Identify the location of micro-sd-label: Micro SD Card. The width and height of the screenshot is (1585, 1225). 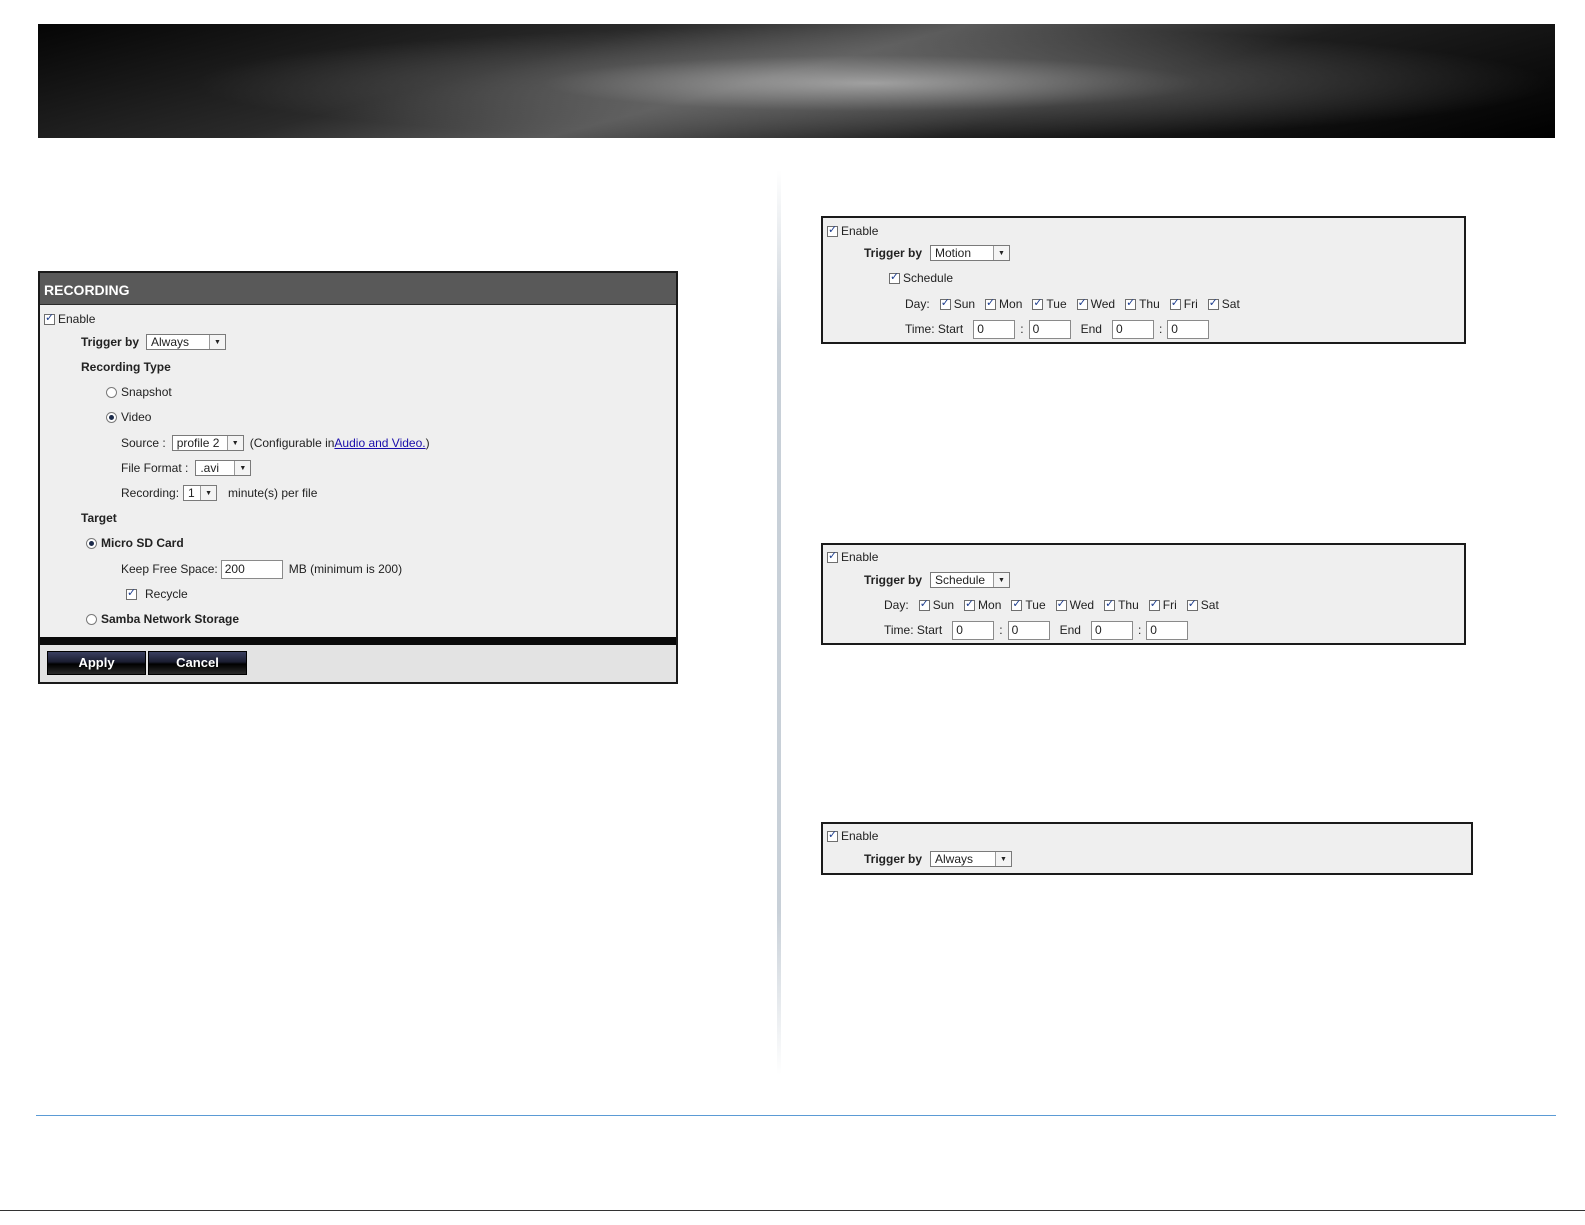
(142, 543).